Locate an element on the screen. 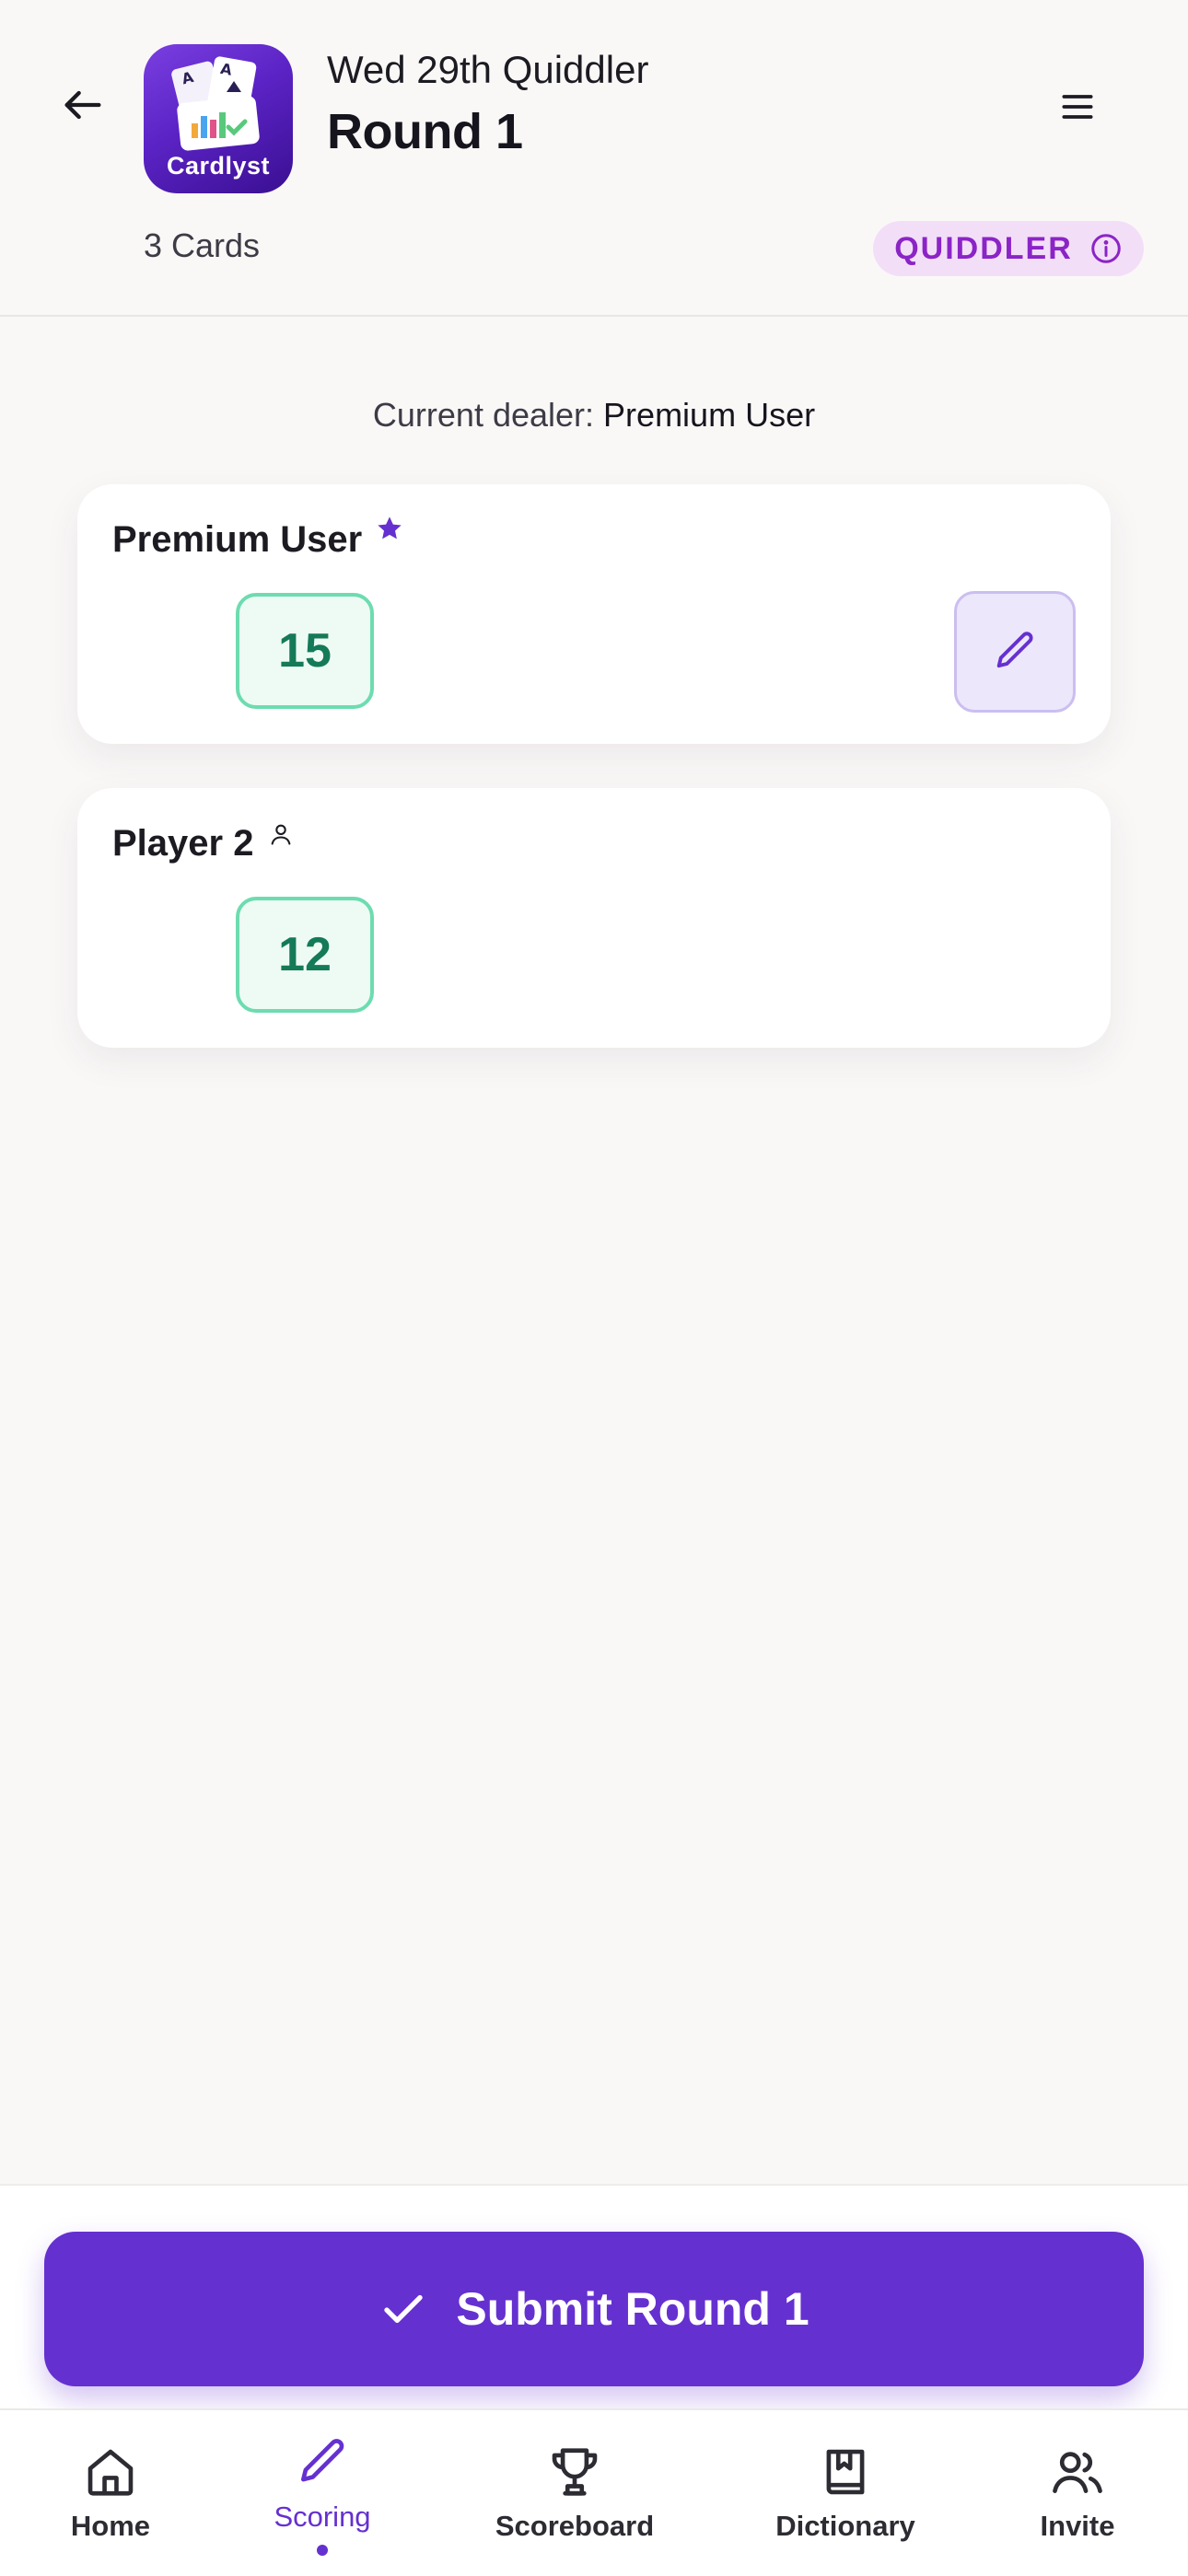 This screenshot has width=1188, height=2576. star-icon is located at coordinates (390, 528).